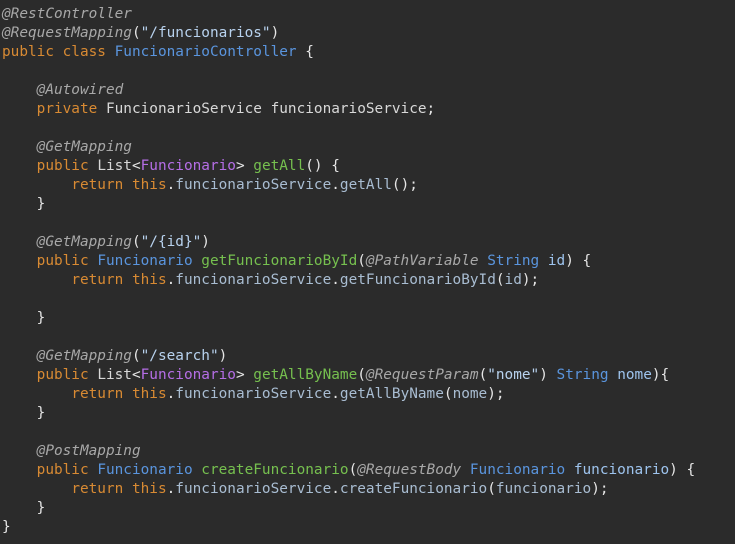 The image size is (735, 544). Describe the element at coordinates (367, 90) in the screenshot. I see `code-line: @Autowired` at that location.